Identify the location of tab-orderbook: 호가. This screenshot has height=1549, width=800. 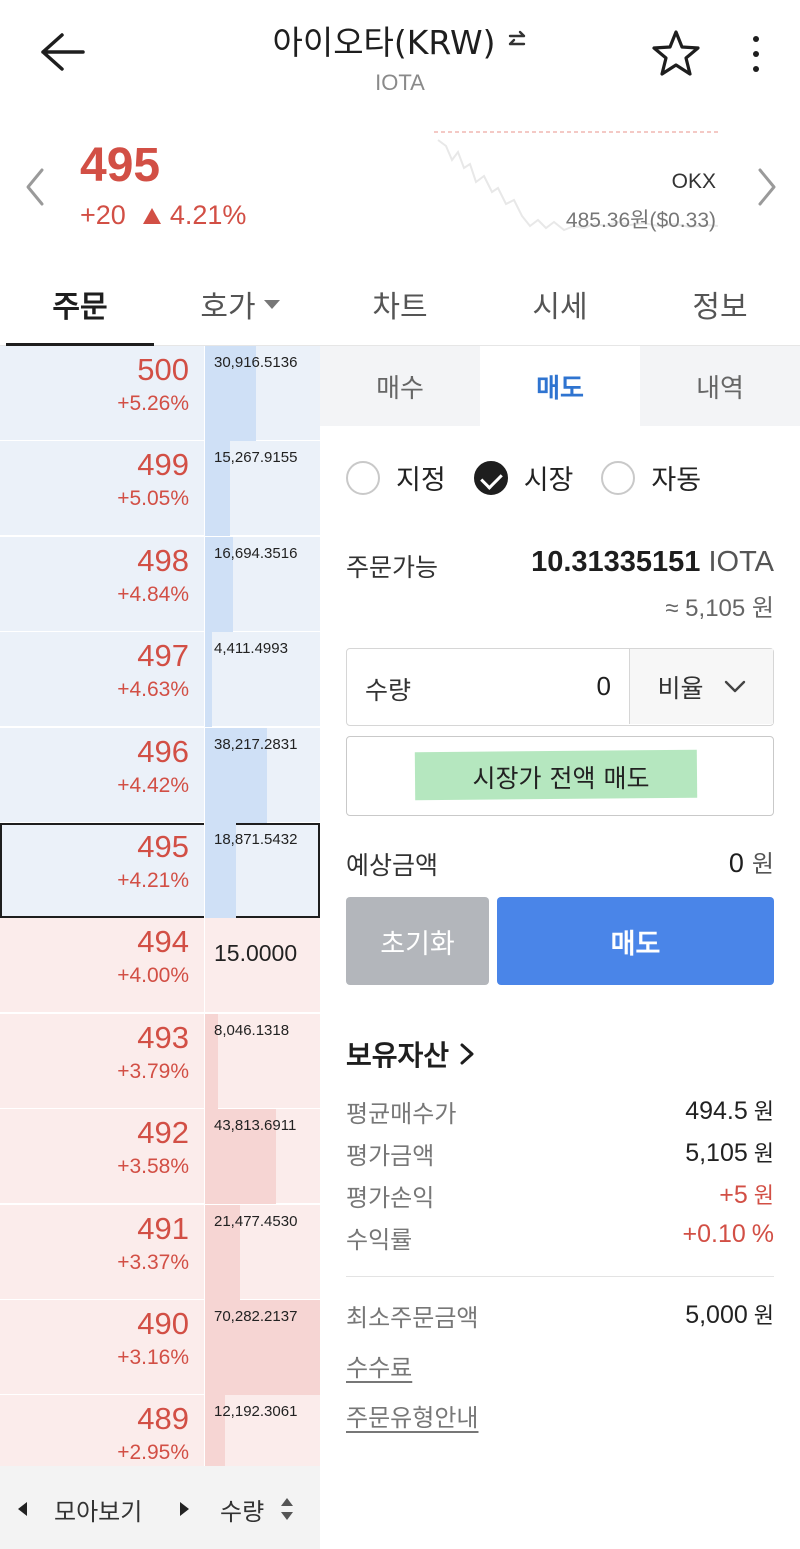
(240, 304).